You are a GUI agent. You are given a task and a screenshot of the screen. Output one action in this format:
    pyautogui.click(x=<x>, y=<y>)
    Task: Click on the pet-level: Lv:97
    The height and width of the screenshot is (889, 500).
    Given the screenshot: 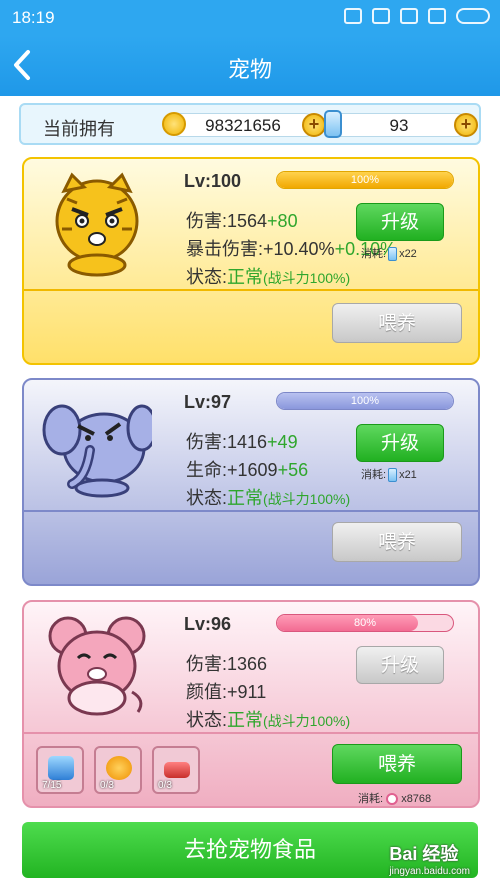 What is the action you would take?
    pyautogui.click(x=208, y=402)
    